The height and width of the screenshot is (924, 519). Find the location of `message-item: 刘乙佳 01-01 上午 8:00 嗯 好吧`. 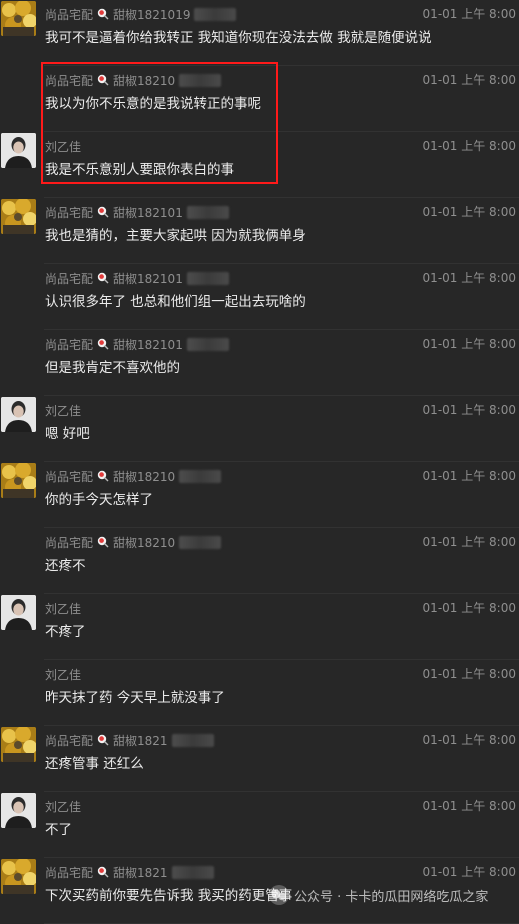

message-item: 刘乙佳 01-01 上午 8:00 嗯 好吧 is located at coordinates (259, 429).